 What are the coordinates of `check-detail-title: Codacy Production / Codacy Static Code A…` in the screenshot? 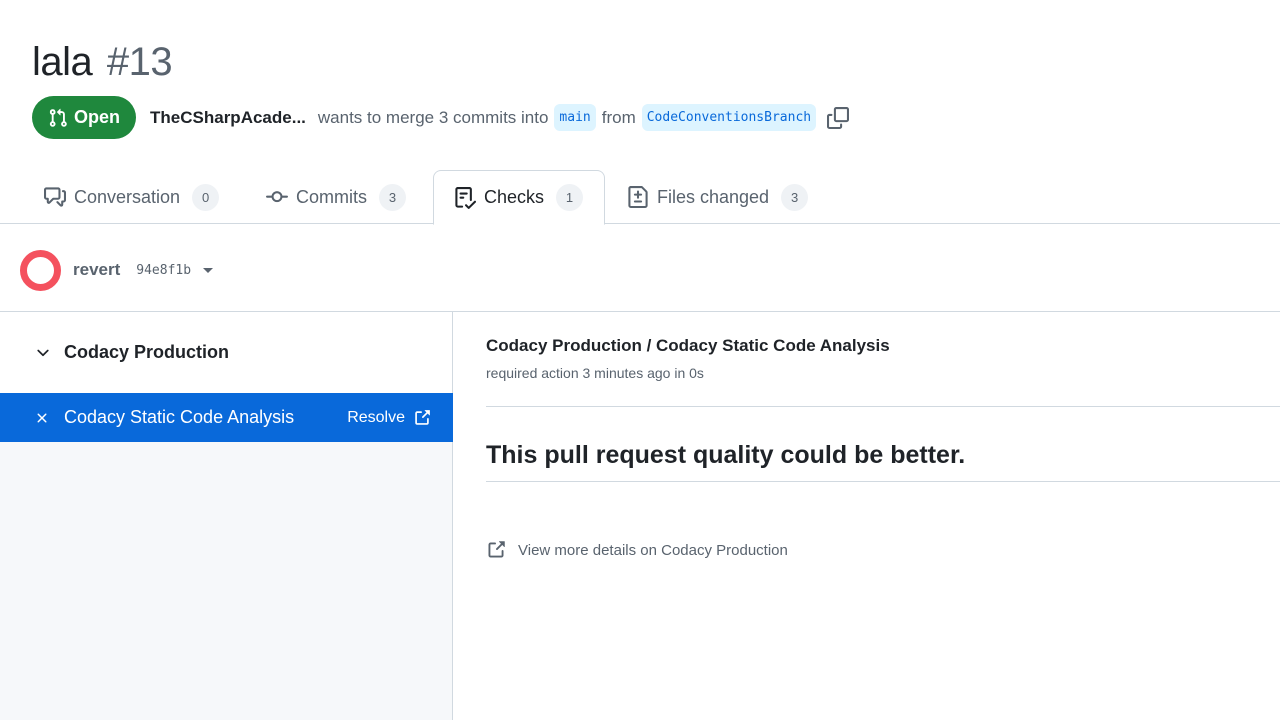 It's located at (688, 345).